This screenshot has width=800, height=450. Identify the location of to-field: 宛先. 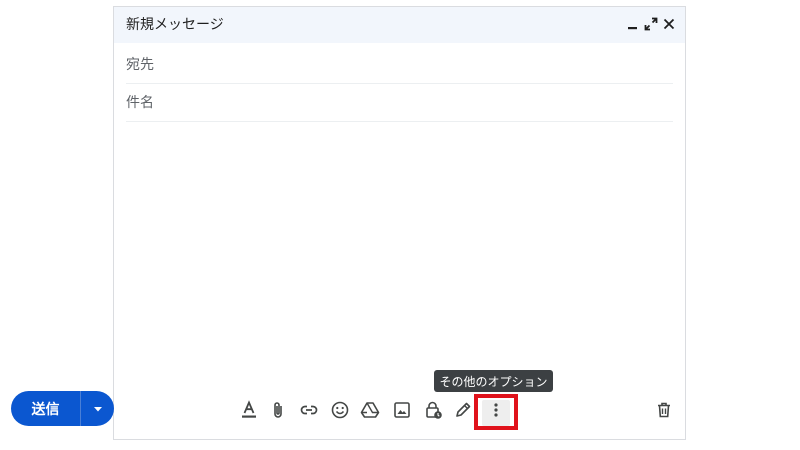
(399, 65).